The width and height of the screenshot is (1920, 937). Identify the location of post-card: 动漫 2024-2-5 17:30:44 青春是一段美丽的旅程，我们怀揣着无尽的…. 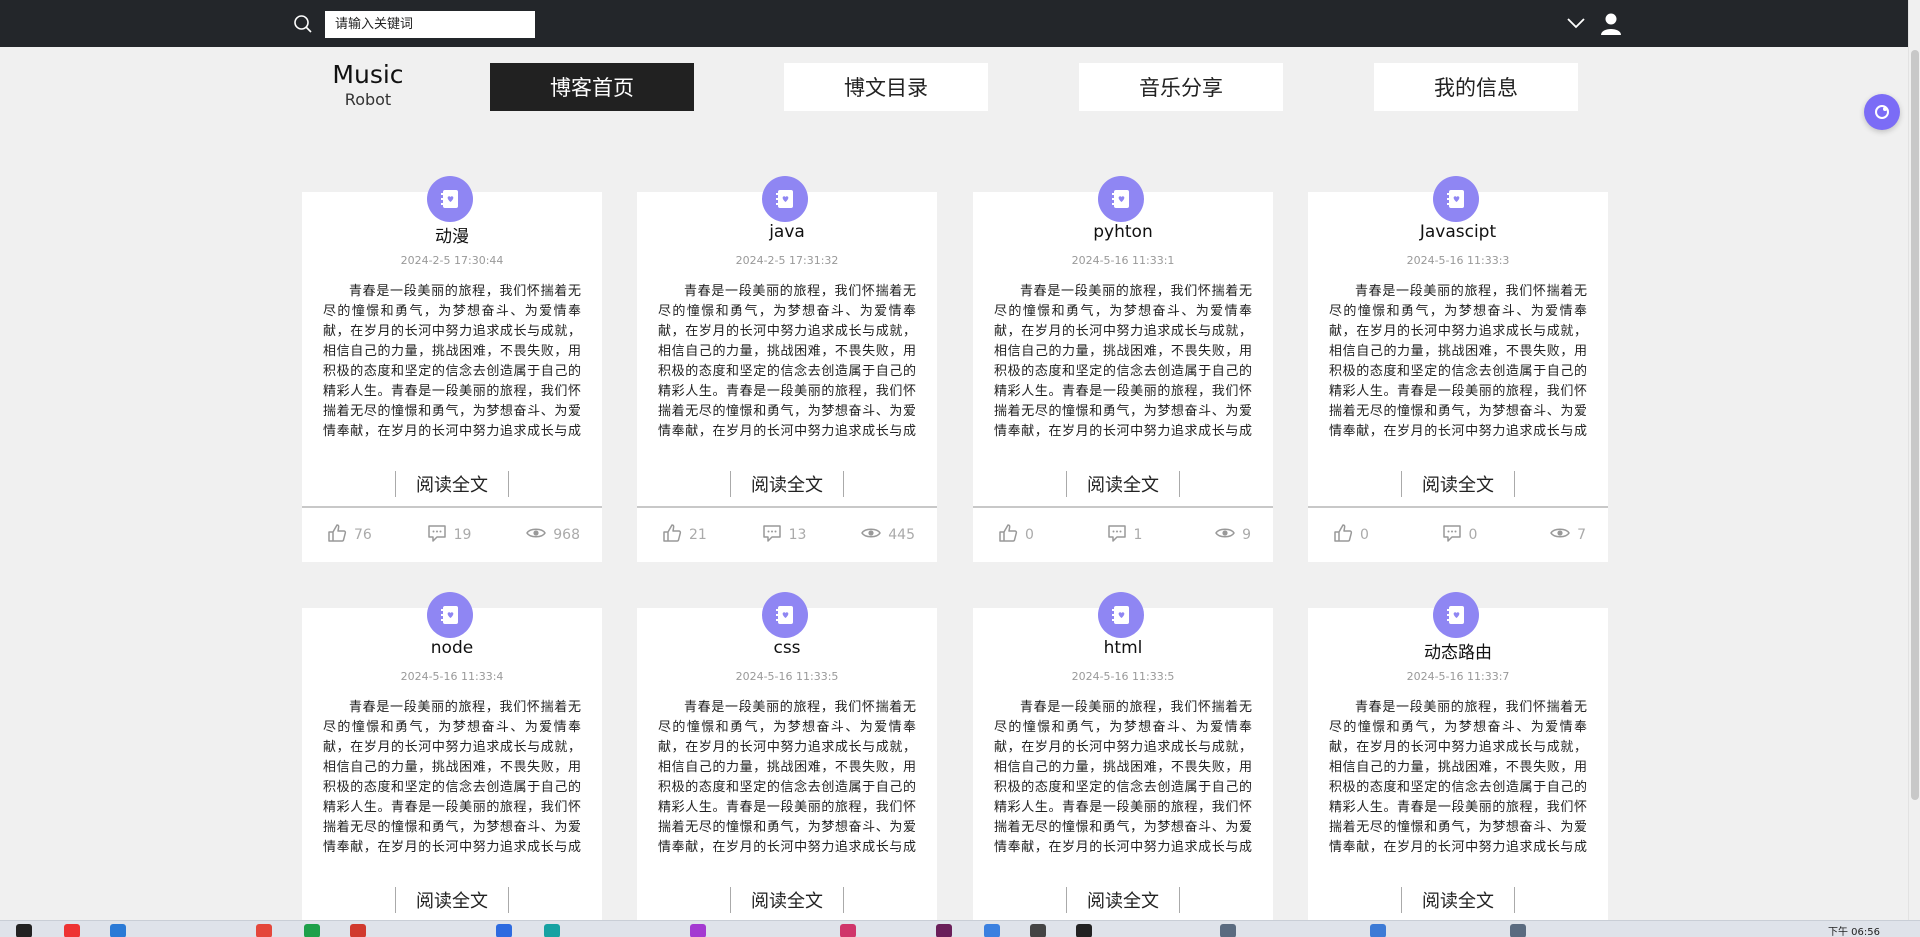
(452, 369).